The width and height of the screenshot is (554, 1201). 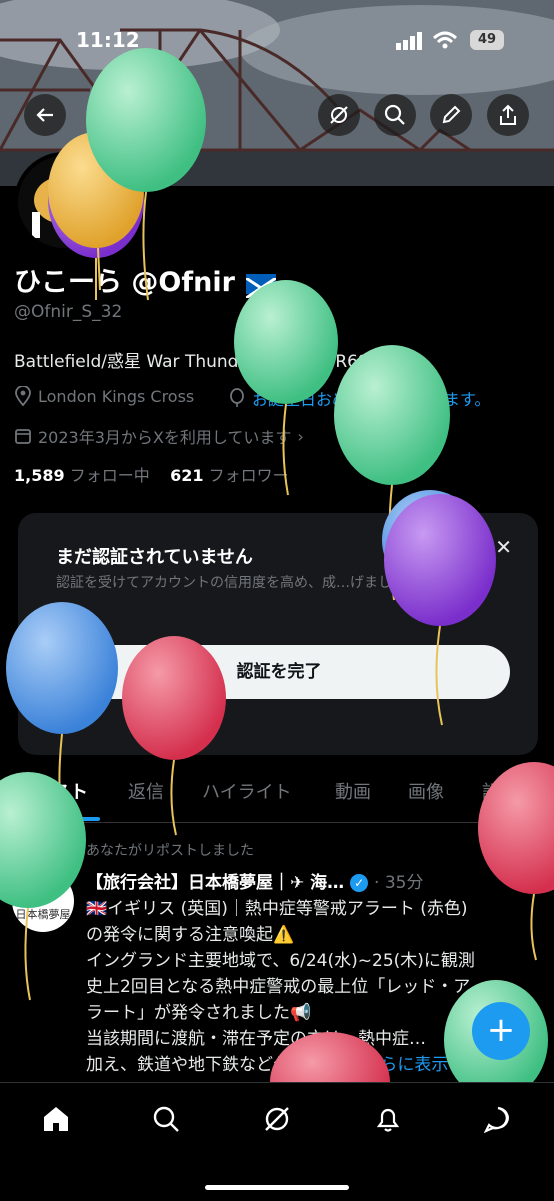 What do you see at coordinates (353, 791) in the screenshot?
I see `tab-videos: 動画` at bounding box center [353, 791].